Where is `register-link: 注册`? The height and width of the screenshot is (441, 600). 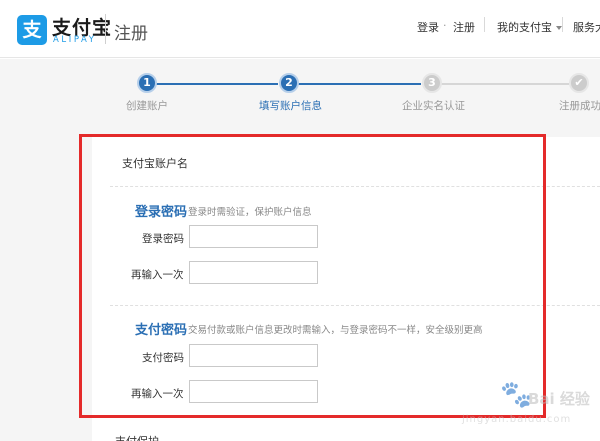
register-link: 注册 is located at coordinates (464, 27).